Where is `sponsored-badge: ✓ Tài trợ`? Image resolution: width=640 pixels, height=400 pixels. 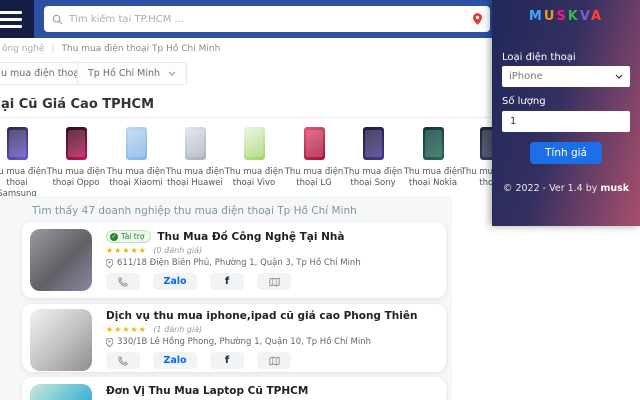
sponsored-badge: ✓ Tài trợ is located at coordinates (129, 236).